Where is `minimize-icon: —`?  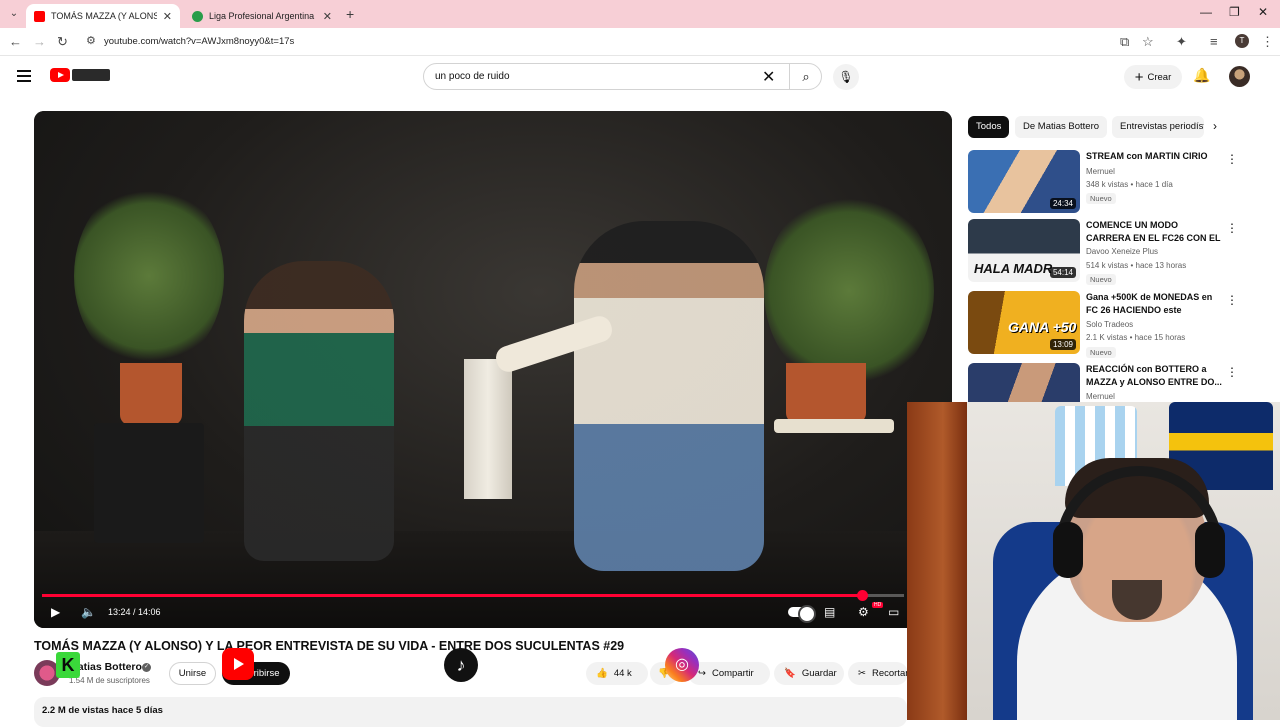
minimize-icon: — is located at coordinates (1206, 12).